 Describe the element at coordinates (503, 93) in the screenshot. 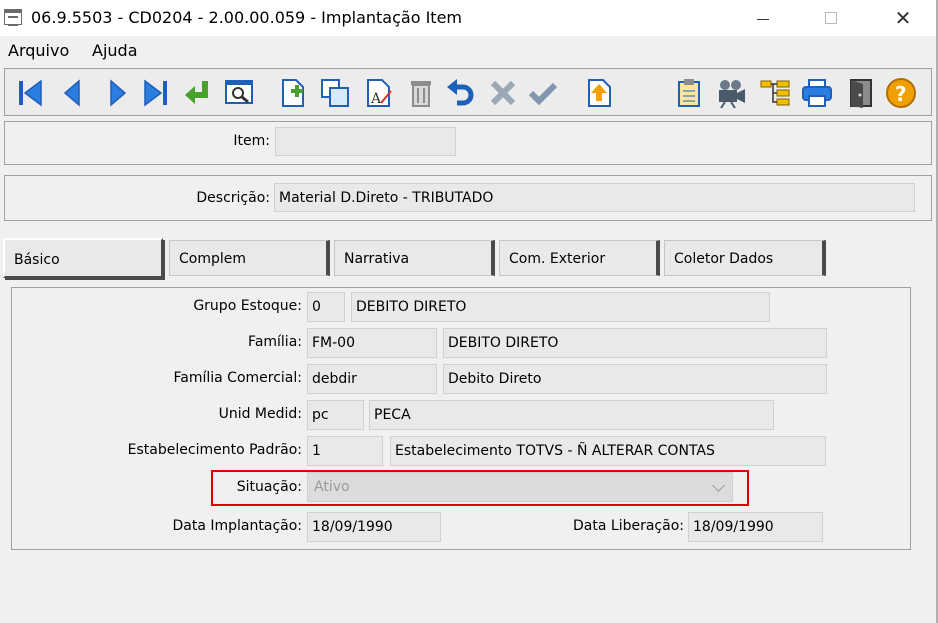

I see `cancel-icon` at that location.